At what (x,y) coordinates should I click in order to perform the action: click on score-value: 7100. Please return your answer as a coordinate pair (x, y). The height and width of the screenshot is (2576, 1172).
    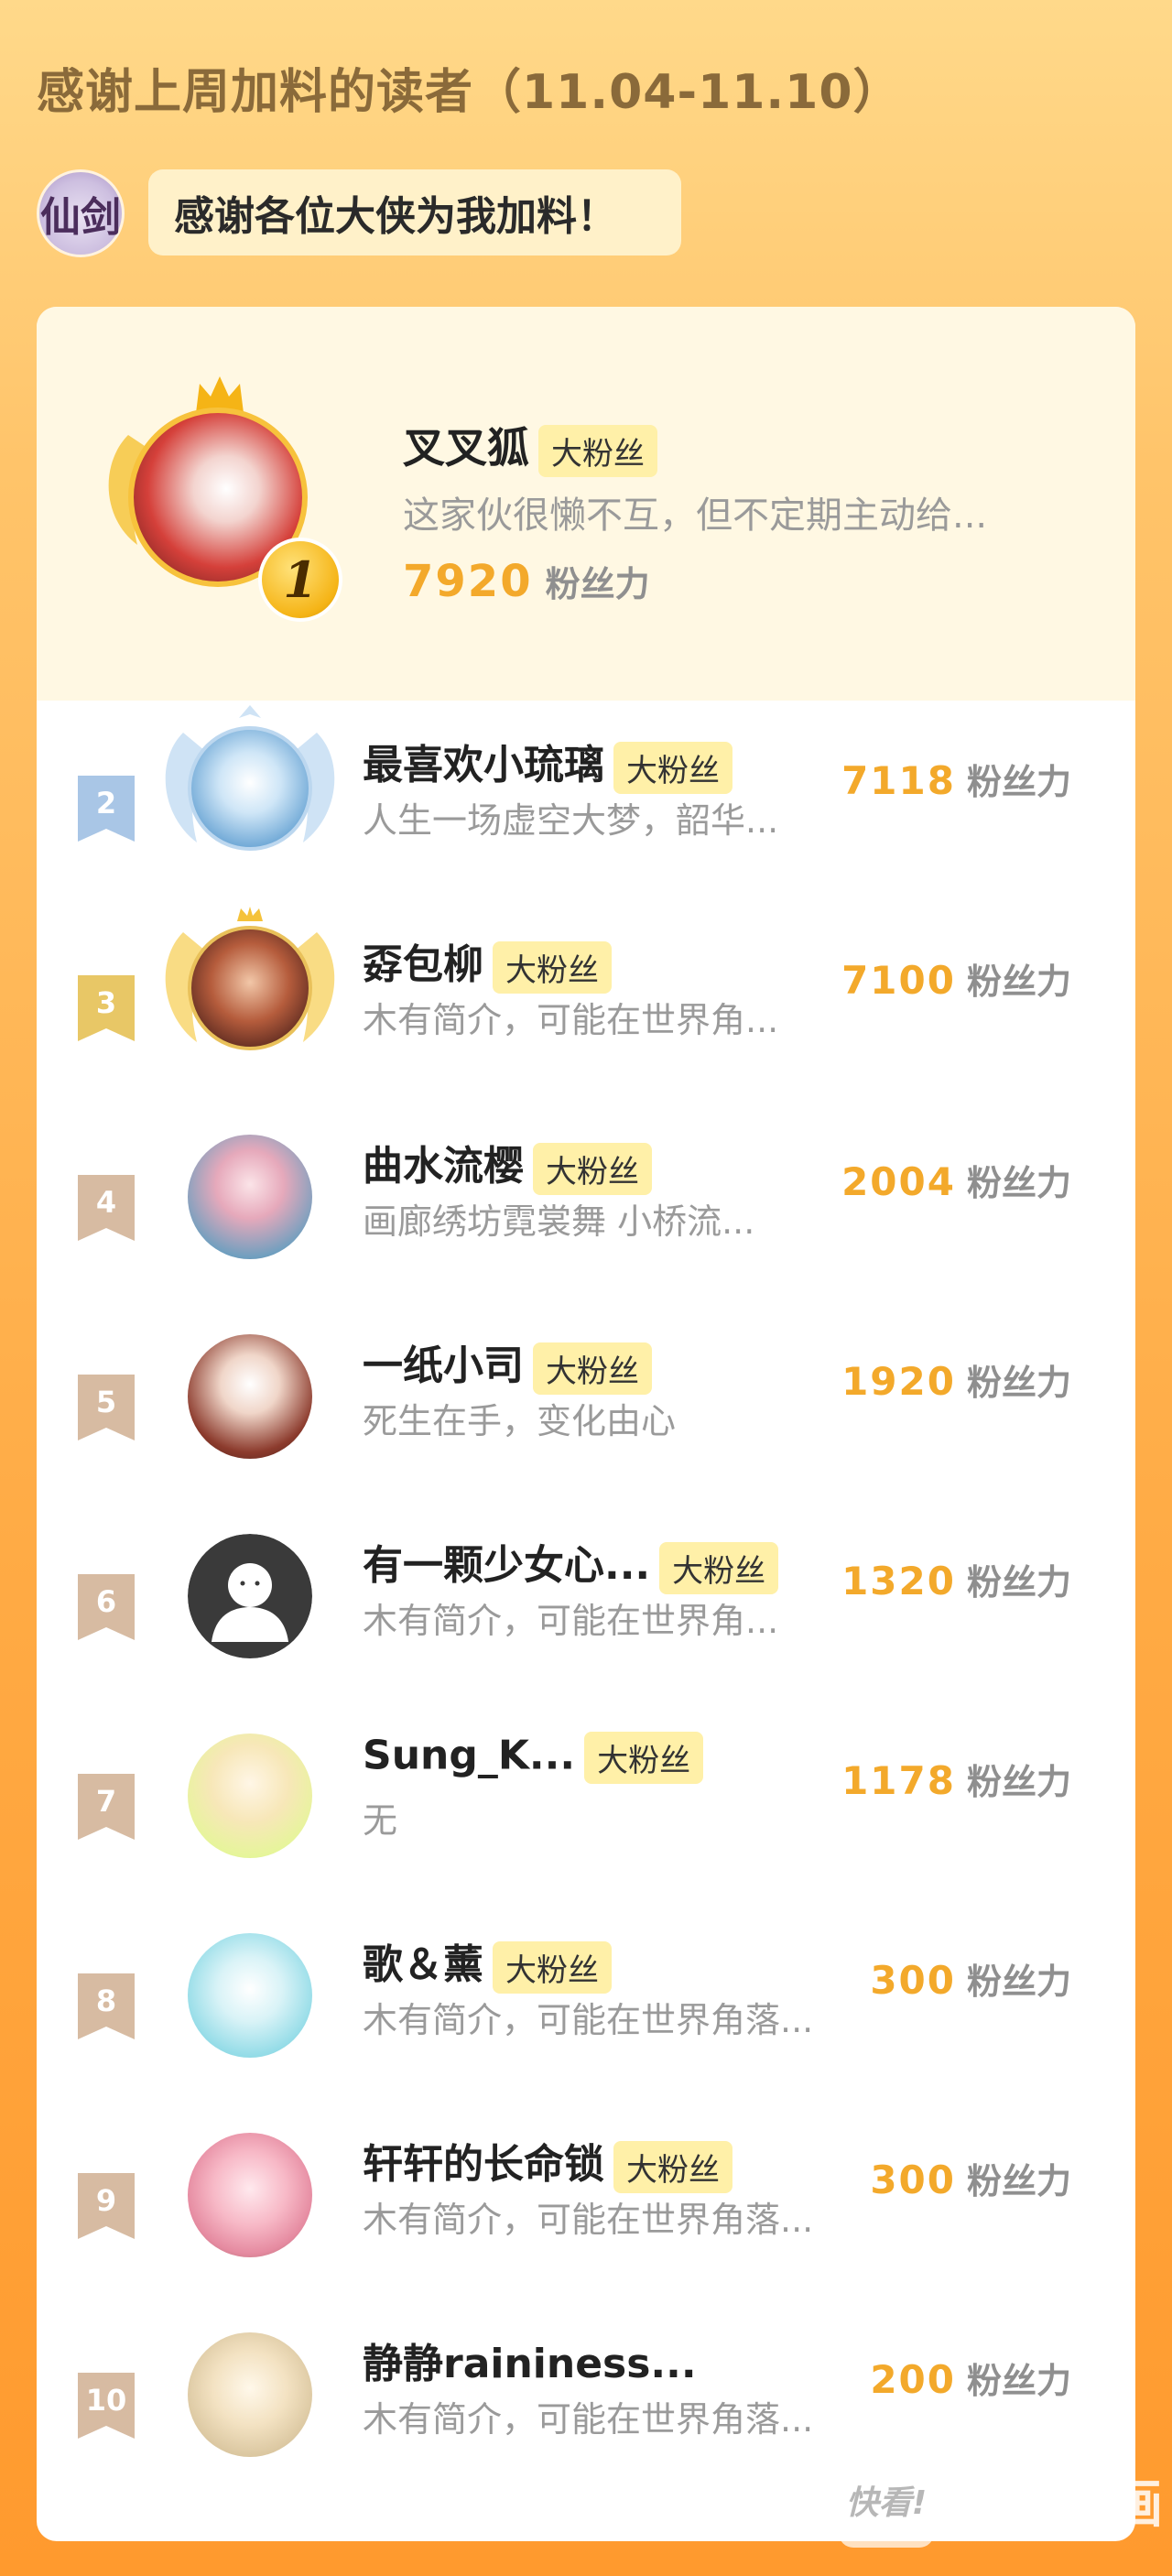
    Looking at the image, I should click on (899, 980).